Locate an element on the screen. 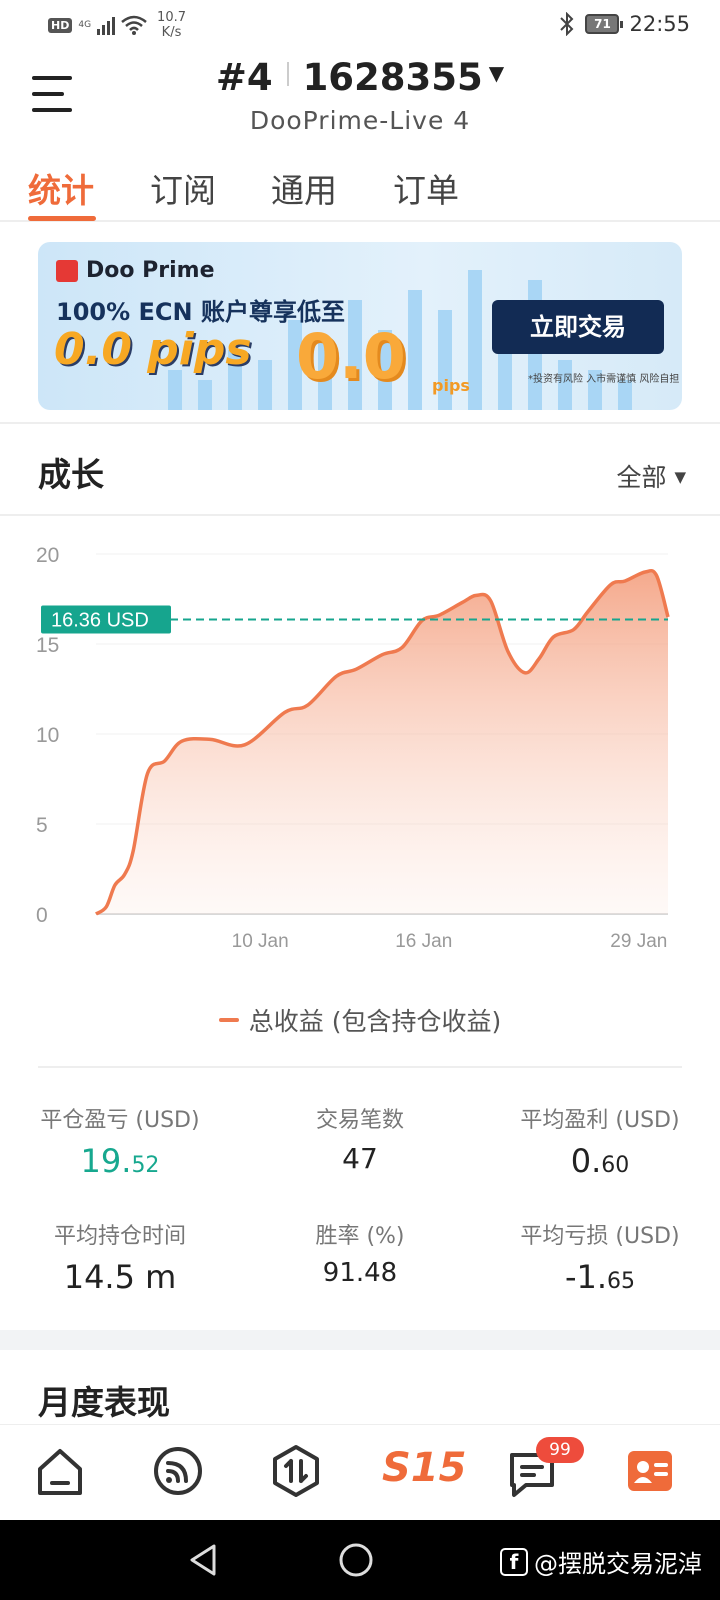  battery-level: 71 is located at coordinates (602, 24).